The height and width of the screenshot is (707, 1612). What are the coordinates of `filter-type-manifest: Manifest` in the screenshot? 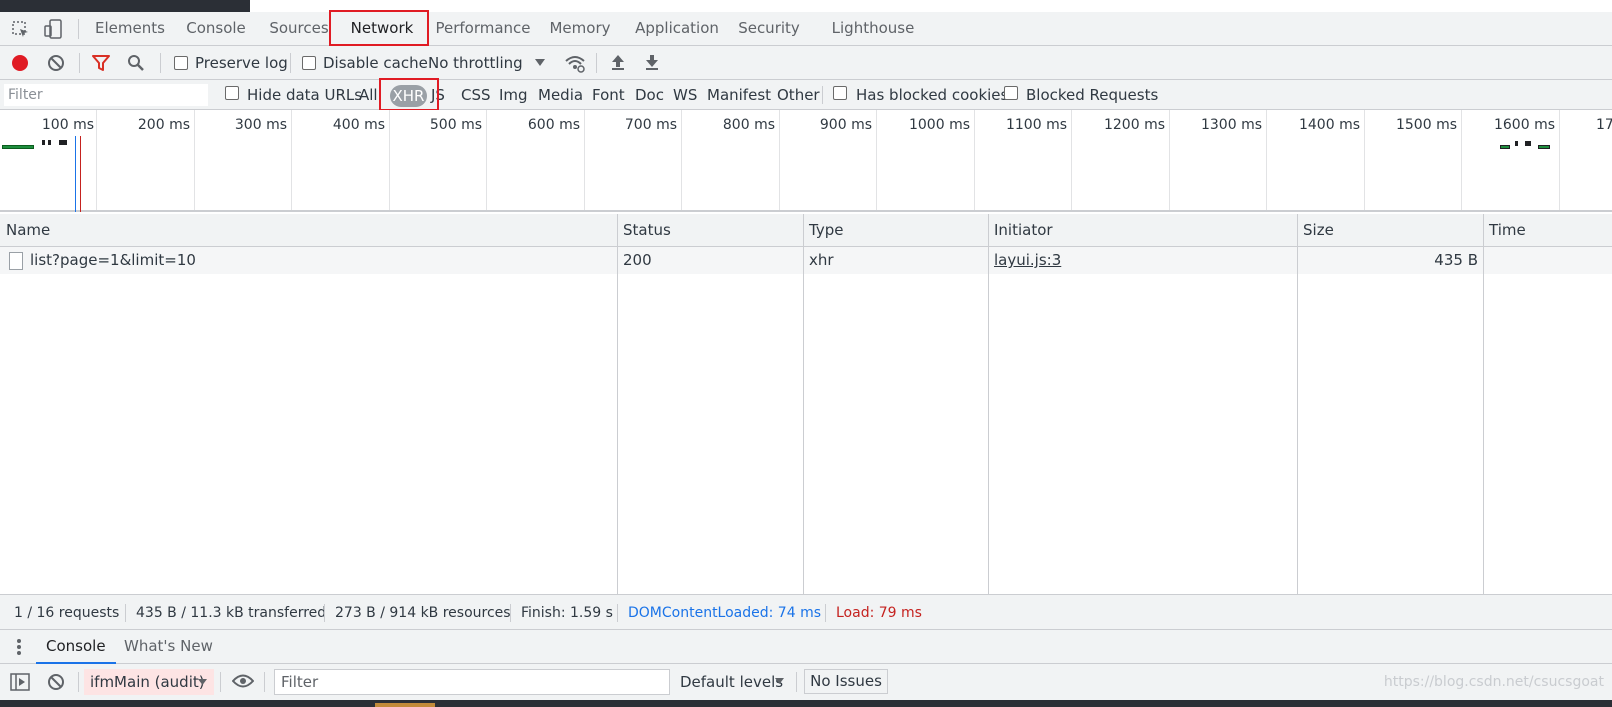 It's located at (739, 95).